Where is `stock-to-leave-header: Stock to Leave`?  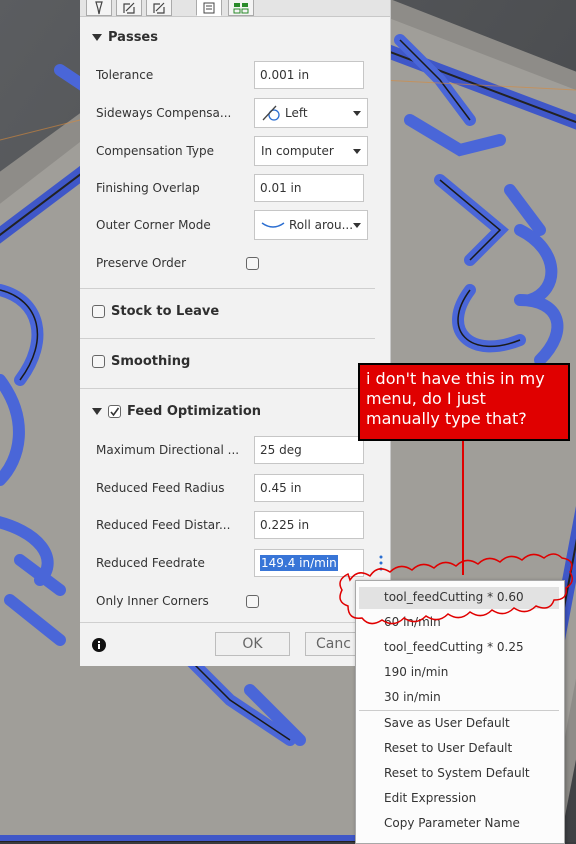
stock-to-leave-header: Stock to Leave is located at coordinates (155, 311).